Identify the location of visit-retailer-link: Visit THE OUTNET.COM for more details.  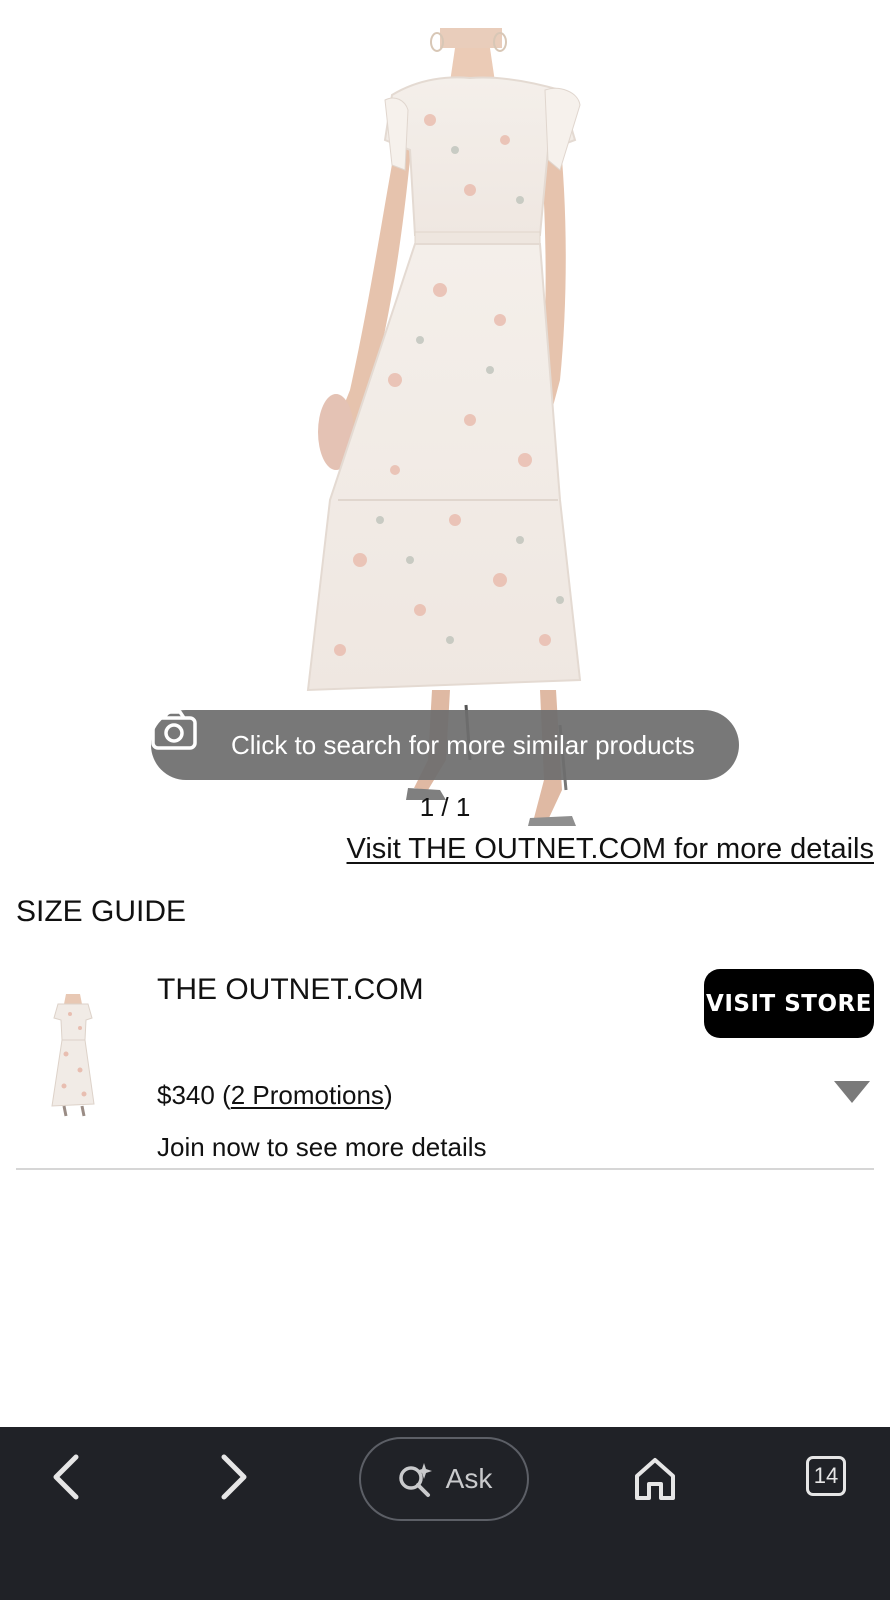
(610, 849).